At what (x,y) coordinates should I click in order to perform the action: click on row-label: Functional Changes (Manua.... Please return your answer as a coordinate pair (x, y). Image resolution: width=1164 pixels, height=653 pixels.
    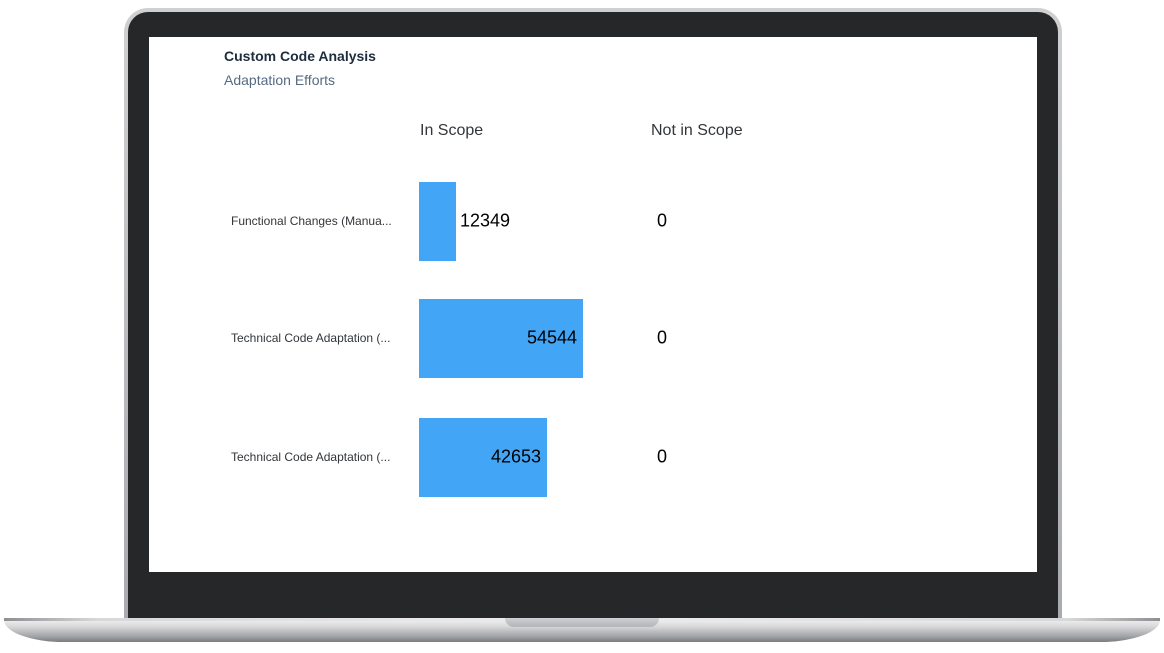
    Looking at the image, I should click on (311, 221).